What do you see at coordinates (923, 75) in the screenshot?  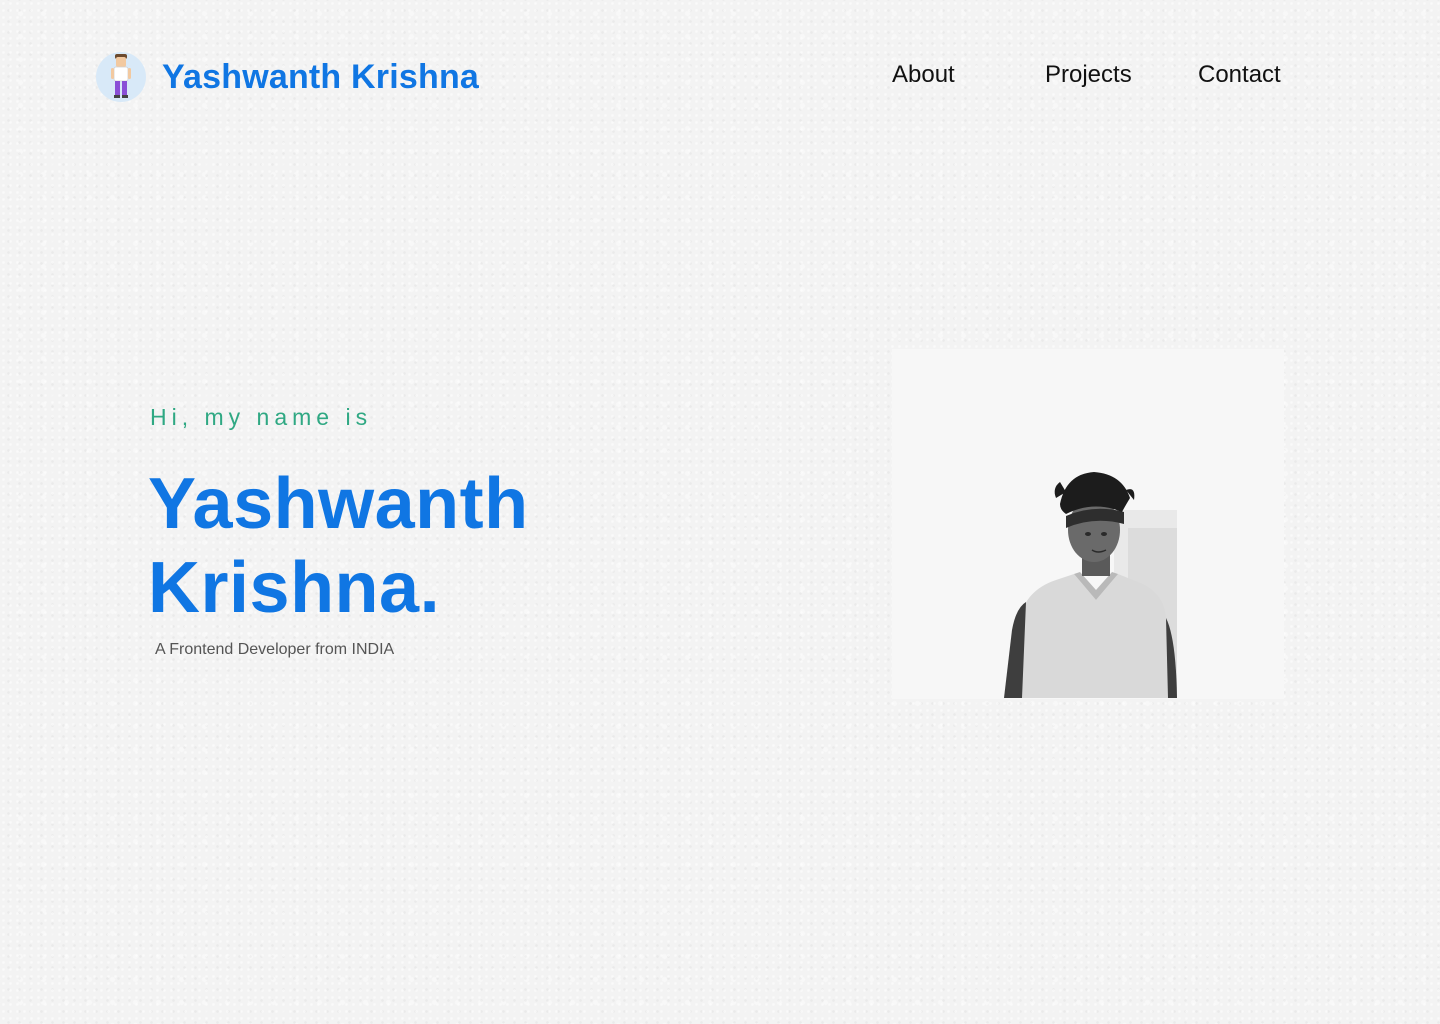 I see `nav-about-link: About` at bounding box center [923, 75].